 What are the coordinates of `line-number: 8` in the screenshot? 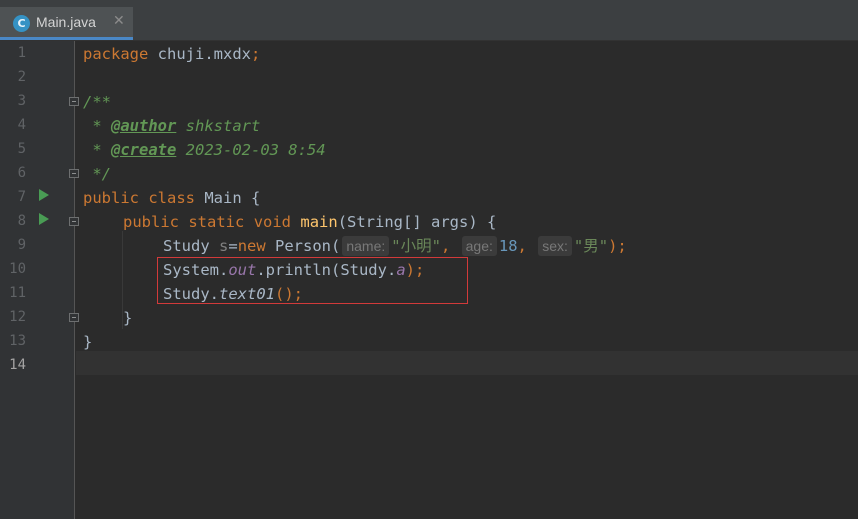 It's located at (21, 221).